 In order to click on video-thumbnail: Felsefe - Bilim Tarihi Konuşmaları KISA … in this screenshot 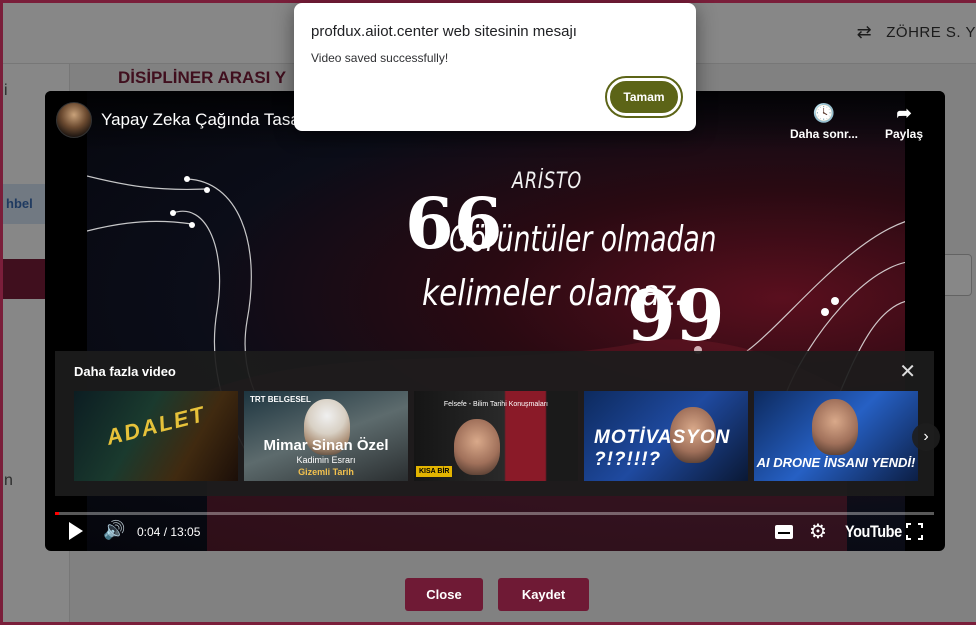, I will do `click(496, 436)`.